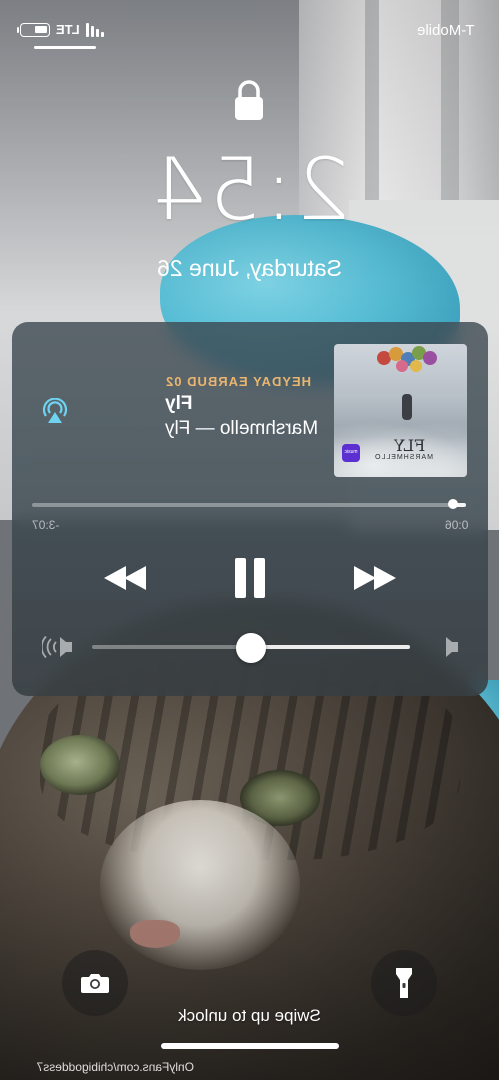 Image resolution: width=499 pixels, height=1080 pixels. Describe the element at coordinates (407, 359) in the screenshot. I see `balloons-icon` at that location.